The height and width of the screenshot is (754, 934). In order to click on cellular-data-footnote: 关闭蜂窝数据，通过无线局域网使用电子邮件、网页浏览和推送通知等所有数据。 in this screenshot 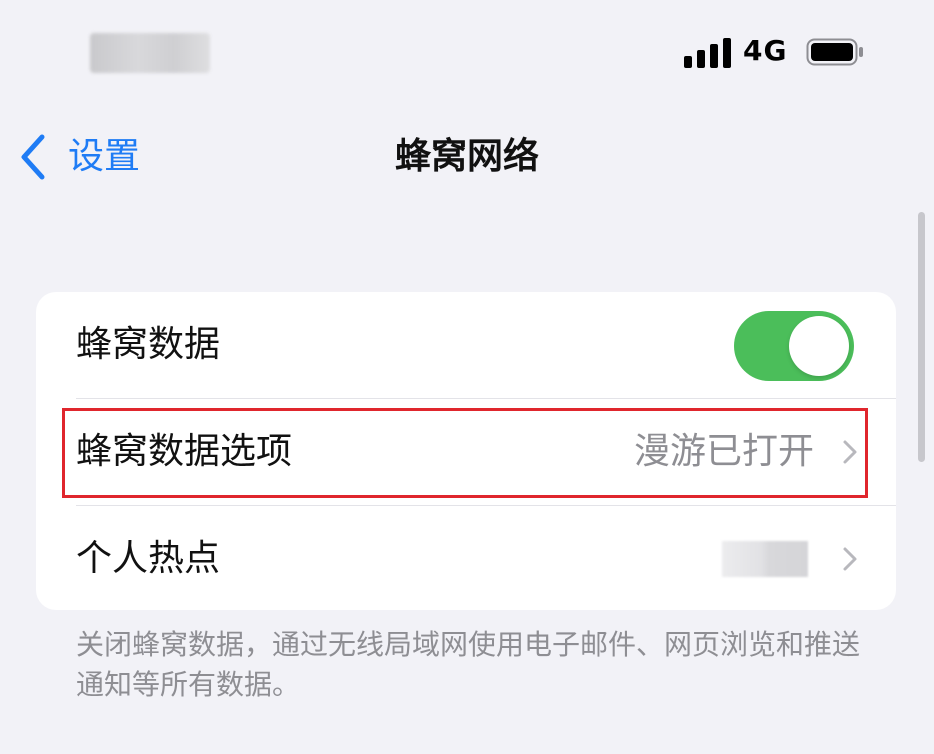, I will do `click(468, 664)`.